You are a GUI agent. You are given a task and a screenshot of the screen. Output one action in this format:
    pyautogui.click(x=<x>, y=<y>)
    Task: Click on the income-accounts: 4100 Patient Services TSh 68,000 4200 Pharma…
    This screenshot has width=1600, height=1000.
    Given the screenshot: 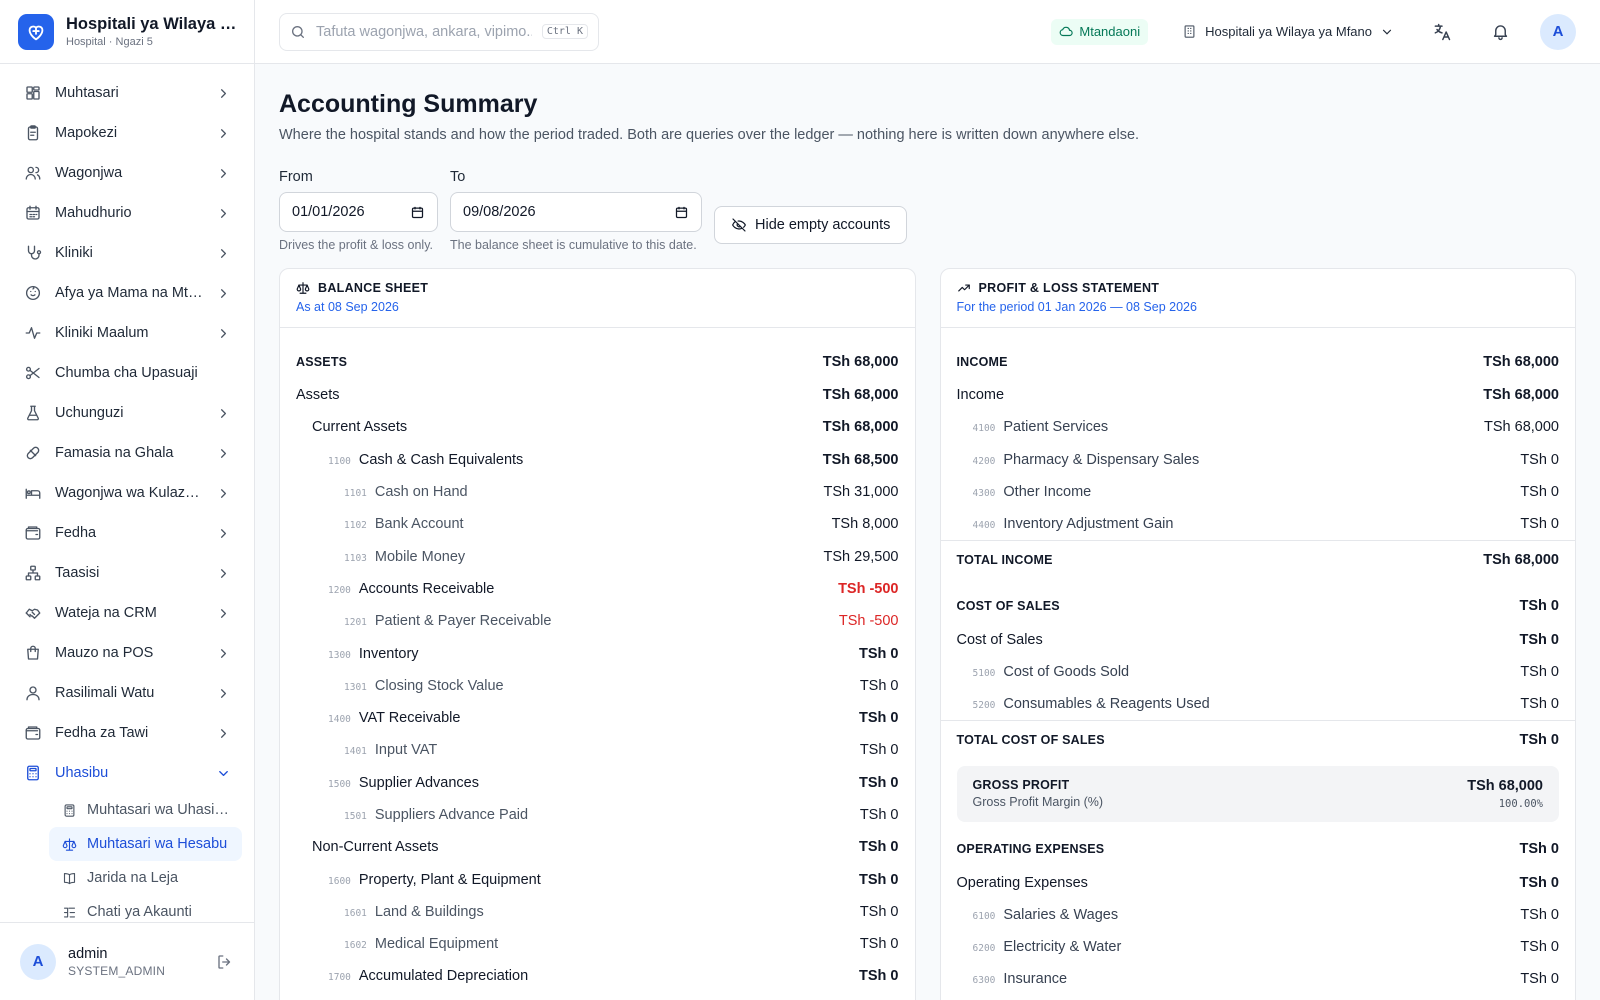 What is the action you would take?
    pyautogui.click(x=1258, y=475)
    